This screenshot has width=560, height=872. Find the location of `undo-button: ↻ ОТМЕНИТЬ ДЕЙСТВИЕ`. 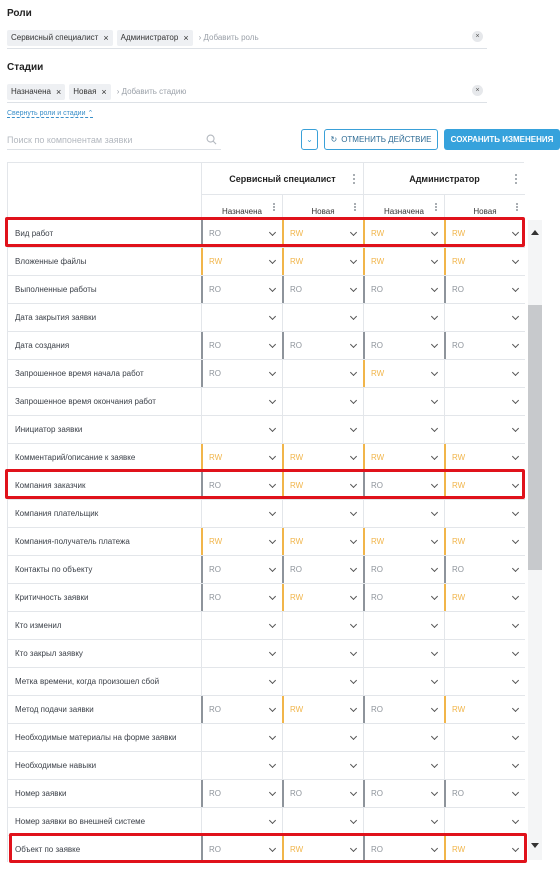

undo-button: ↻ ОТМЕНИТЬ ДЕЙСТВИЕ is located at coordinates (381, 139).